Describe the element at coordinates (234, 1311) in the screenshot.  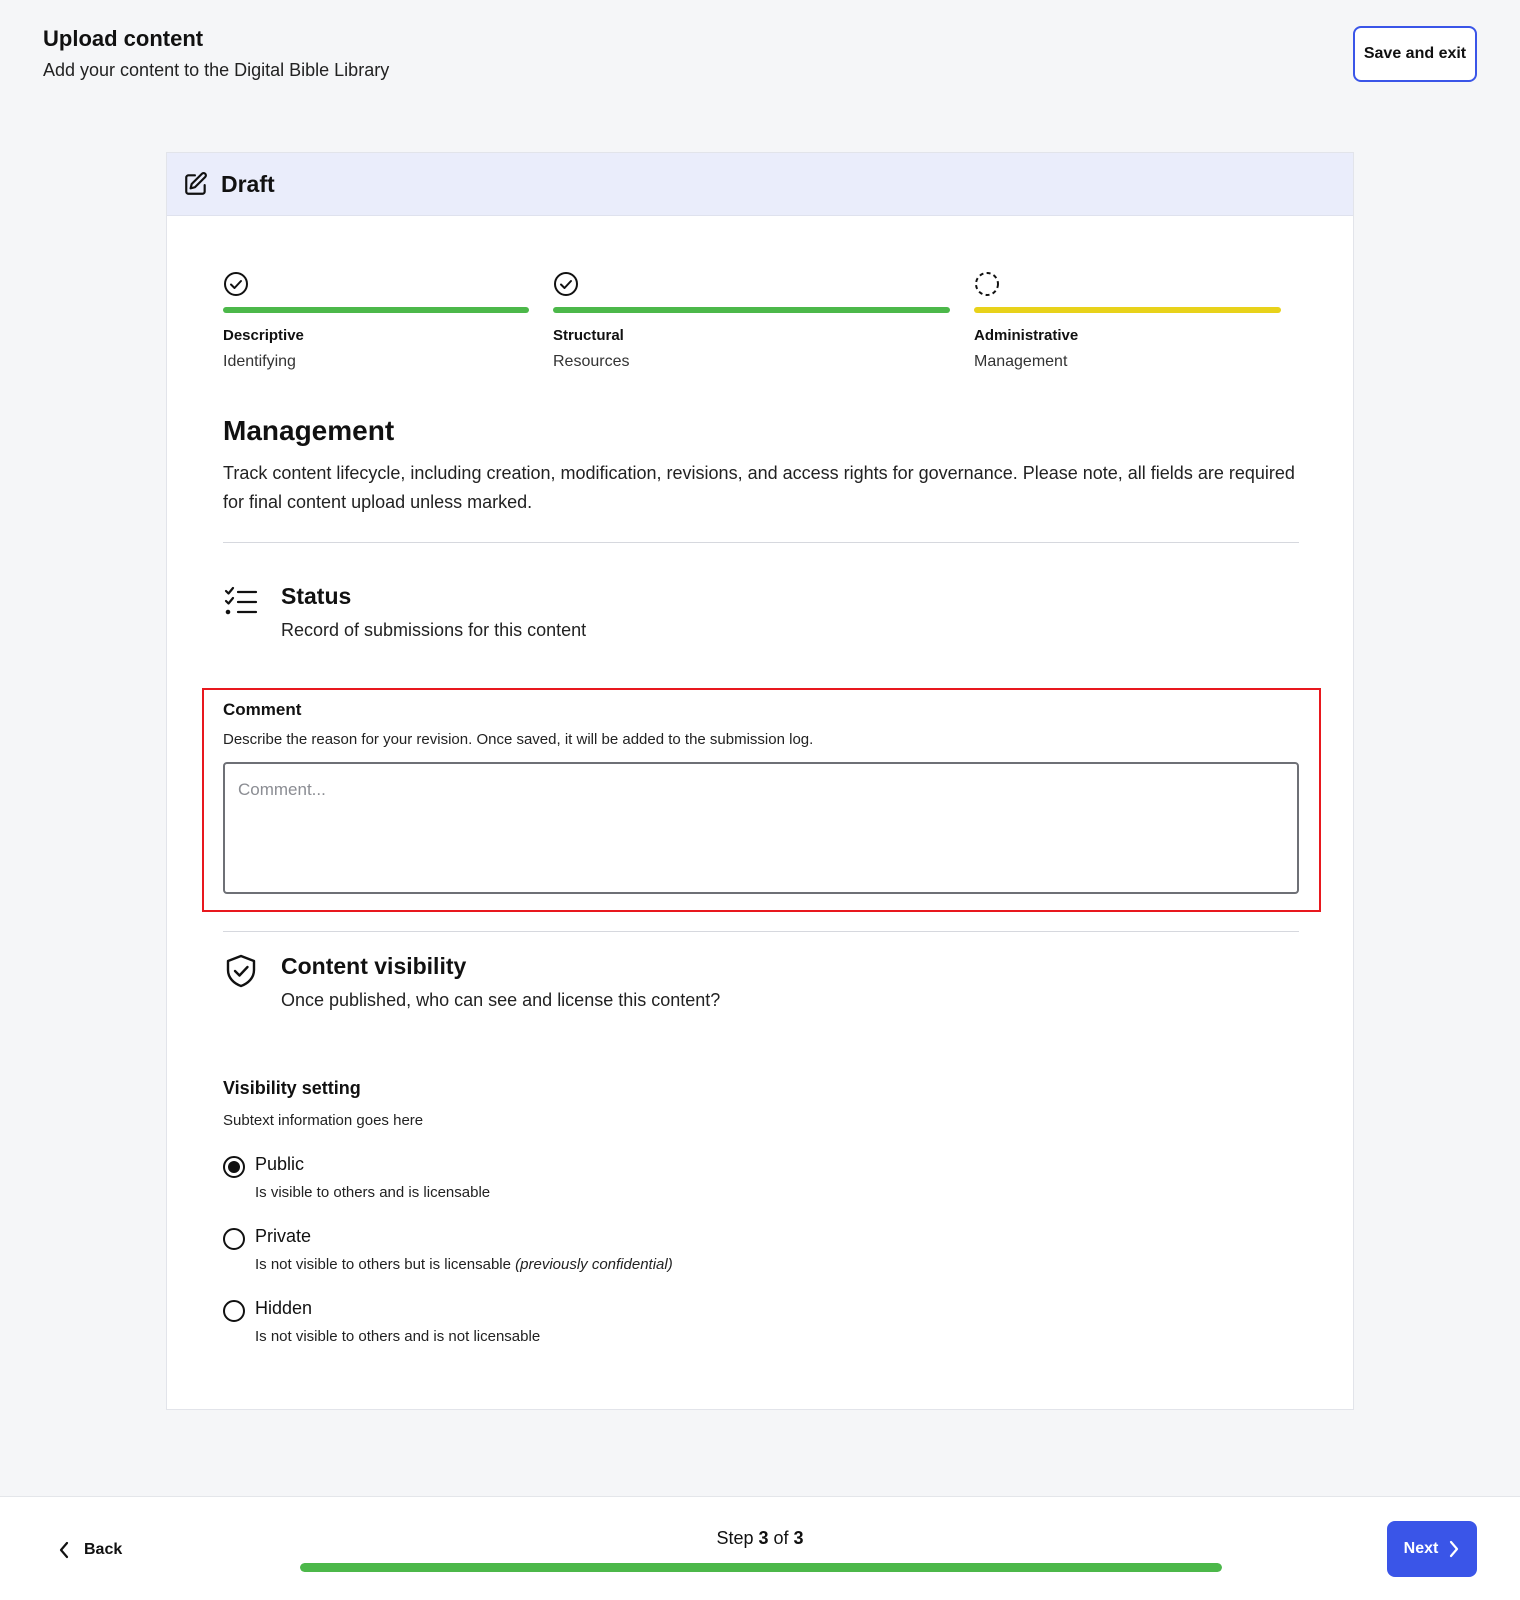
I see `radio-button-hidden` at that location.